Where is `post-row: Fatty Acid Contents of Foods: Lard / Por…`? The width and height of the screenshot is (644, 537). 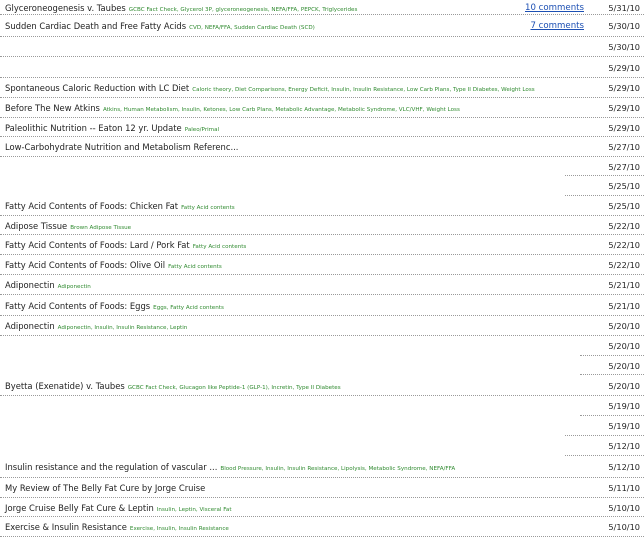 post-row: Fatty Acid Contents of Foods: Lard / Por… is located at coordinates (322, 245).